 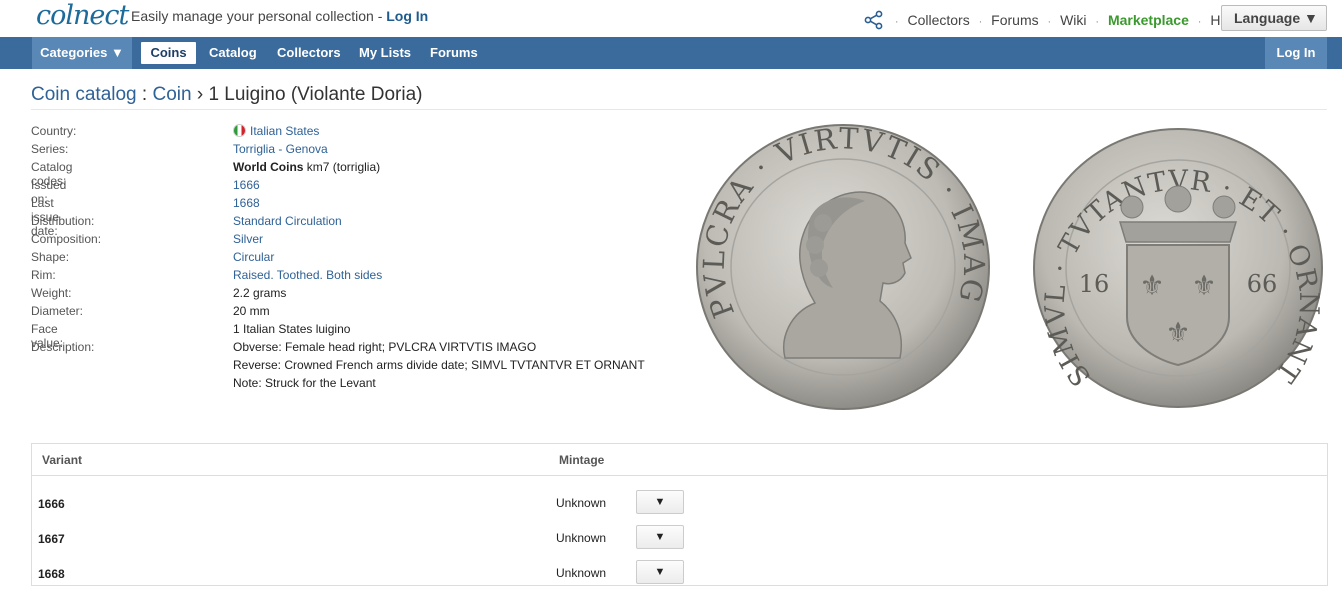 I want to click on table-row: 1666 Unknown ▼, so click(x=679, y=499).